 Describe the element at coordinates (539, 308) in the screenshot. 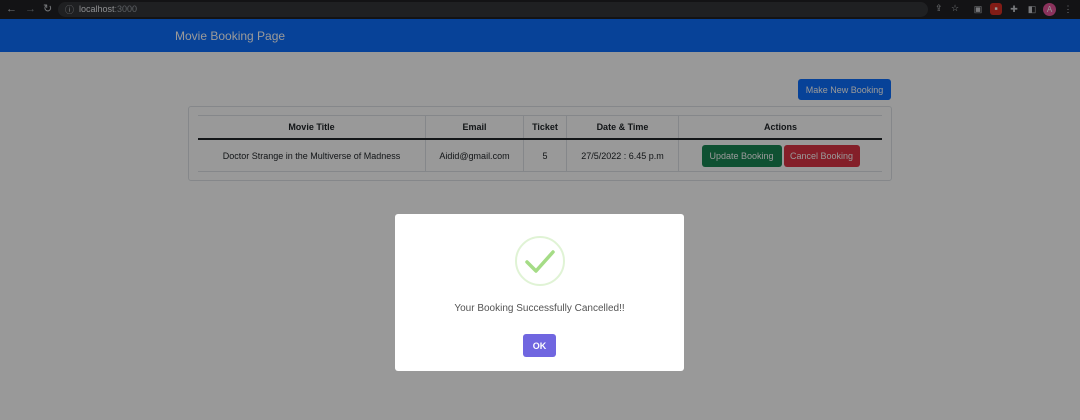

I see `dialog-message: Your Booking Successfully Cancelled!!` at that location.